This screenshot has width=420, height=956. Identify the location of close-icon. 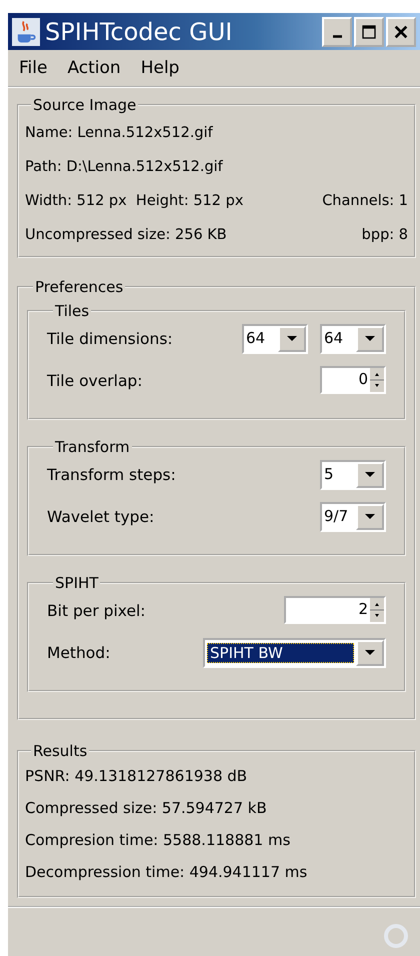
(401, 32).